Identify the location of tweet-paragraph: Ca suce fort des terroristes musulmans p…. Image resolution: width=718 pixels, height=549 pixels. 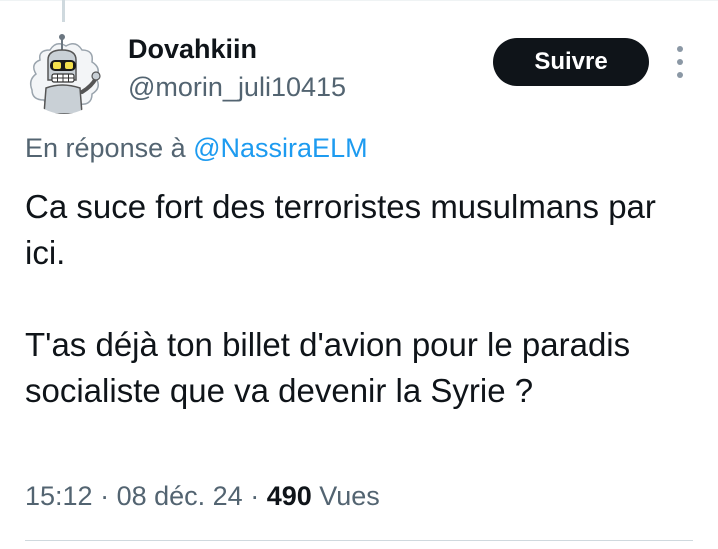
(340, 229).